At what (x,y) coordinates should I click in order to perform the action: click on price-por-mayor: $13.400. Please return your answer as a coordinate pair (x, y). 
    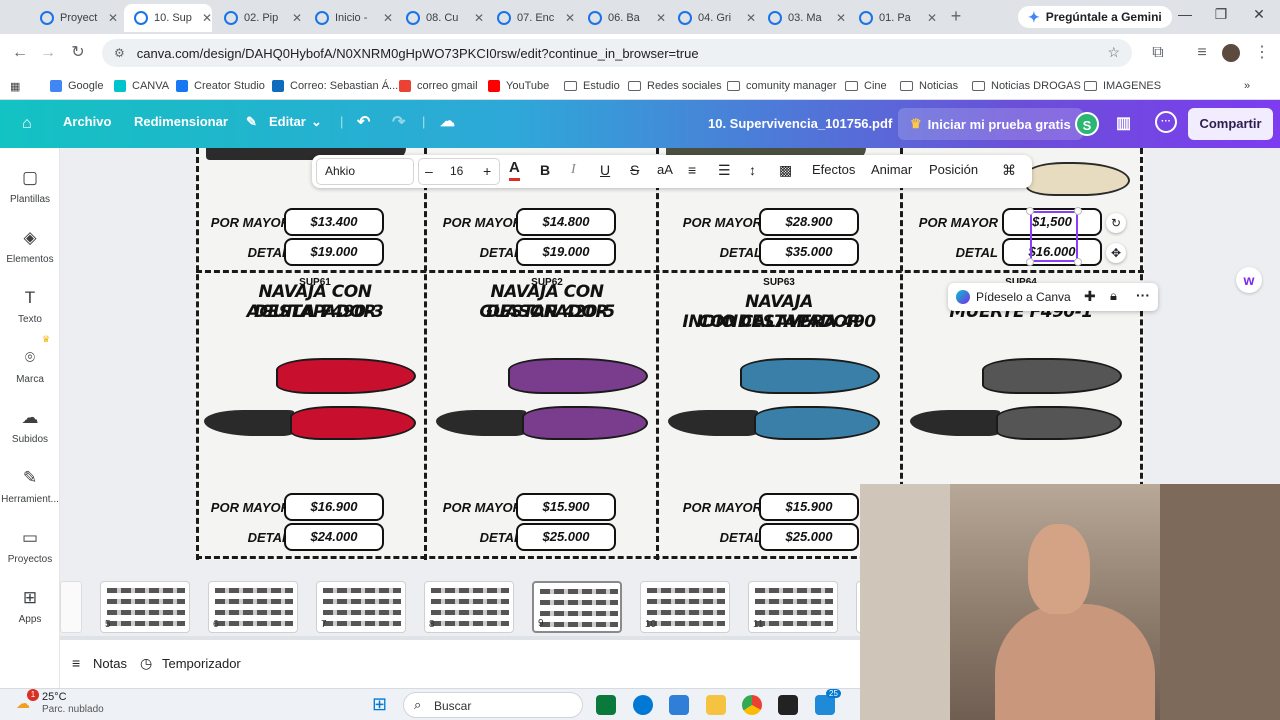
    Looking at the image, I should click on (334, 222).